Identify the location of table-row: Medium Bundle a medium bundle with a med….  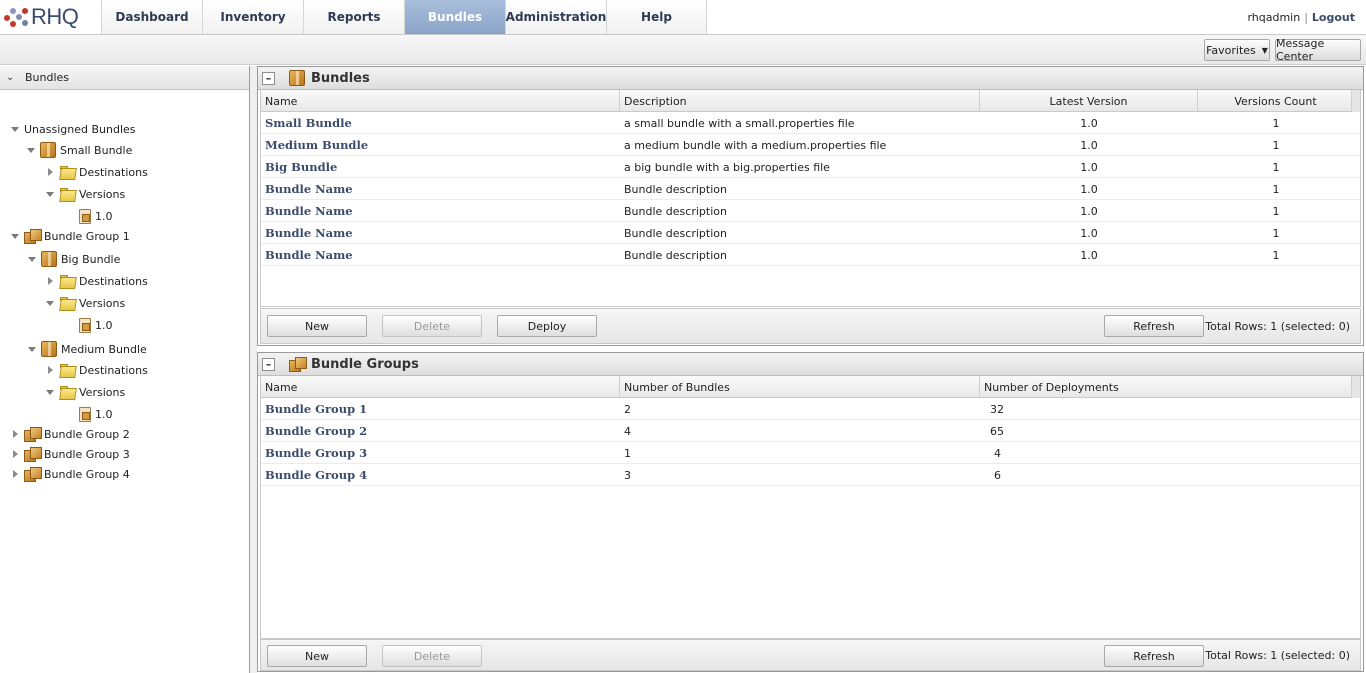
(810, 145).